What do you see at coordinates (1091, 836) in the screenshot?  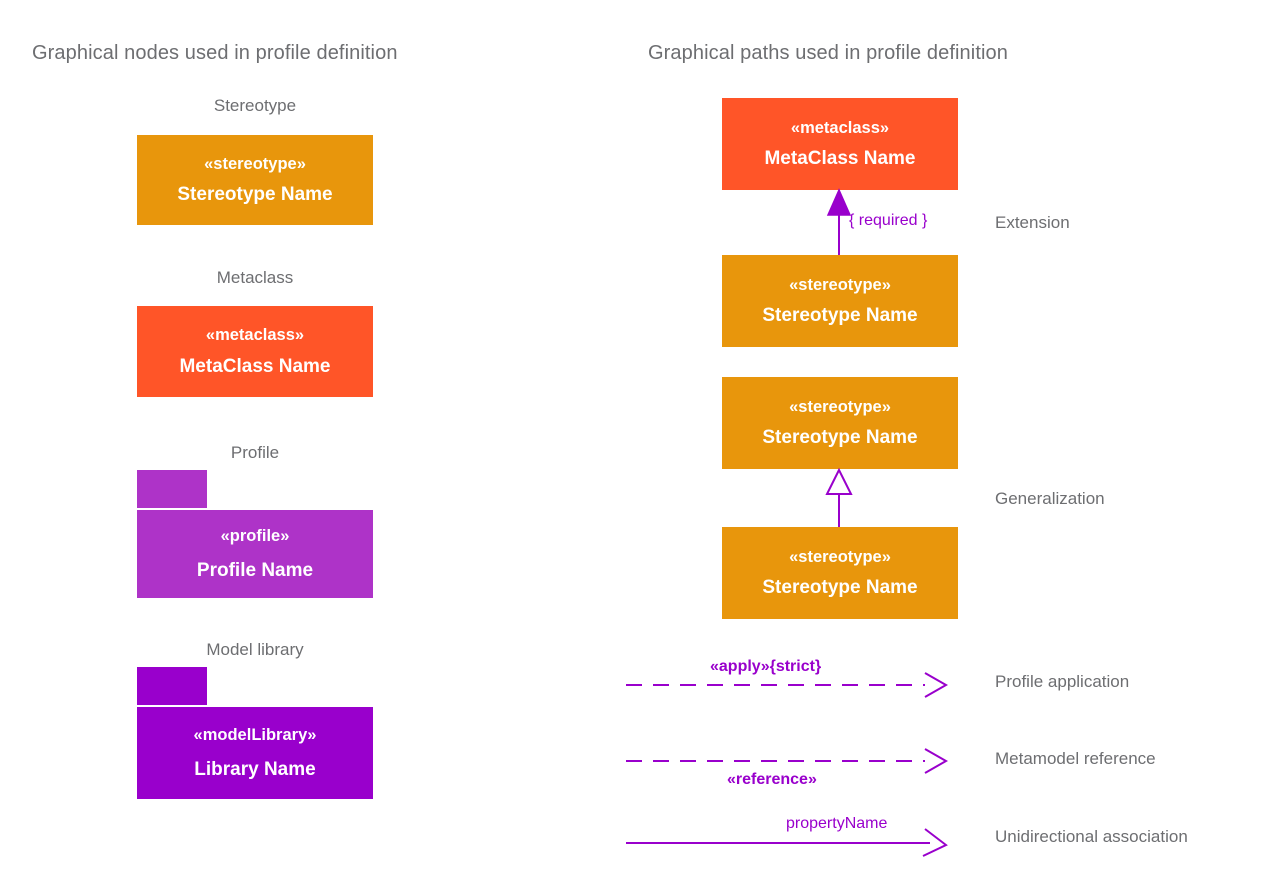 I see `path-label-unidirectional-association: Unidirectional association` at bounding box center [1091, 836].